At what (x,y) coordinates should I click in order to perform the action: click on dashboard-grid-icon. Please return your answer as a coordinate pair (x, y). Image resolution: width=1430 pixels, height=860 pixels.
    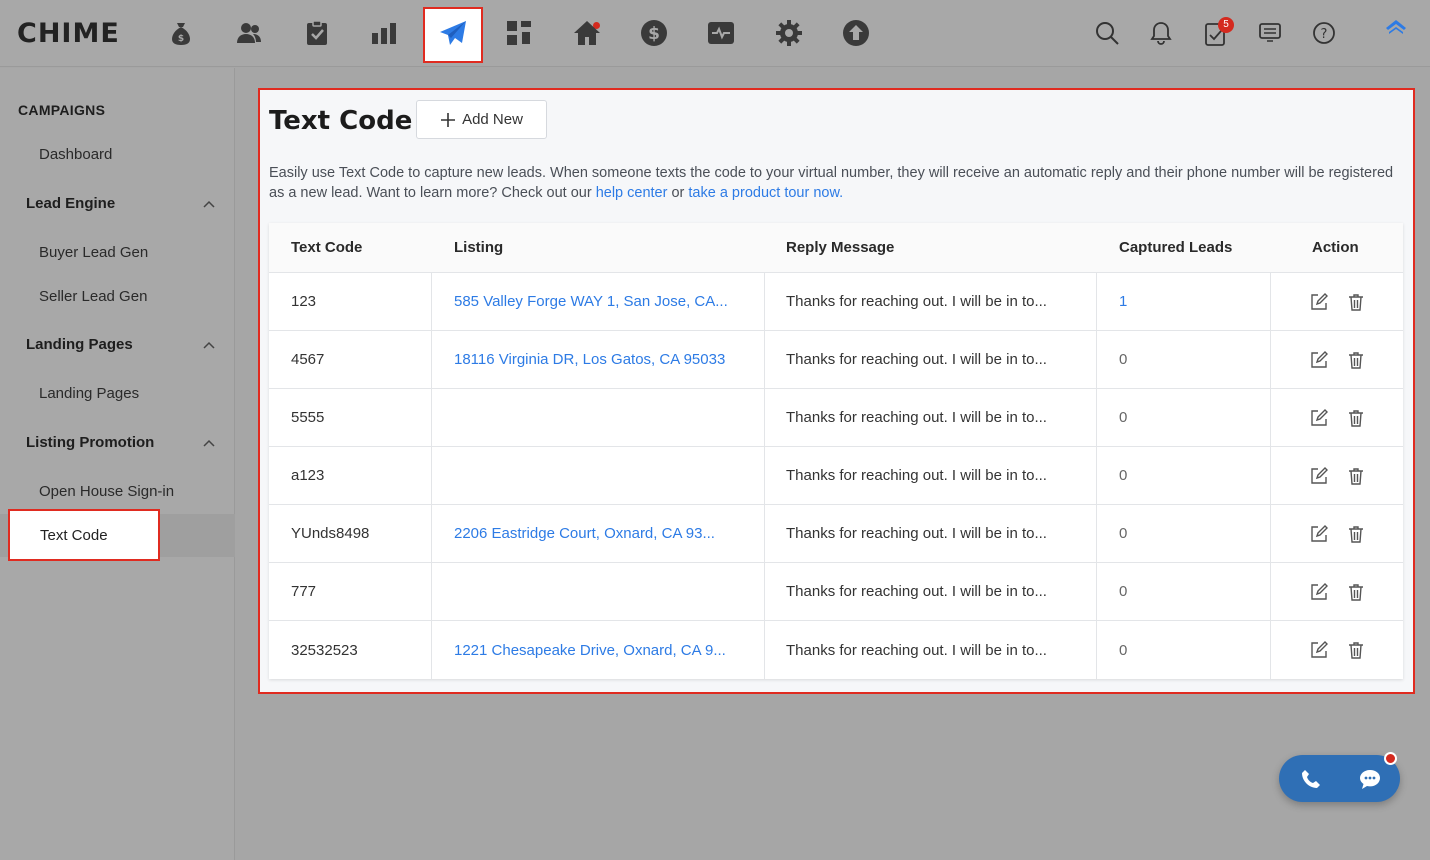
    Looking at the image, I should click on (519, 33).